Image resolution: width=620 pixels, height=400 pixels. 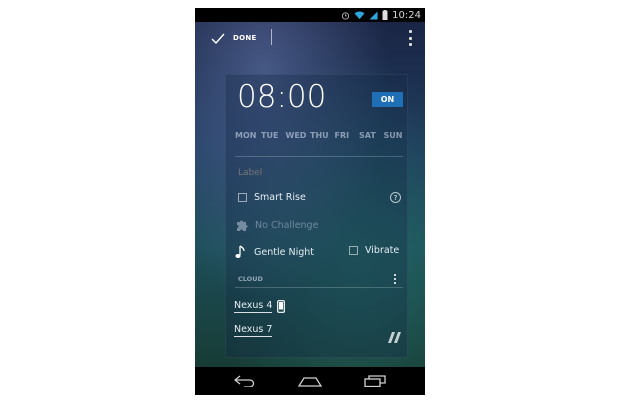 I want to click on vibrate-checkbox, so click(x=353, y=250).